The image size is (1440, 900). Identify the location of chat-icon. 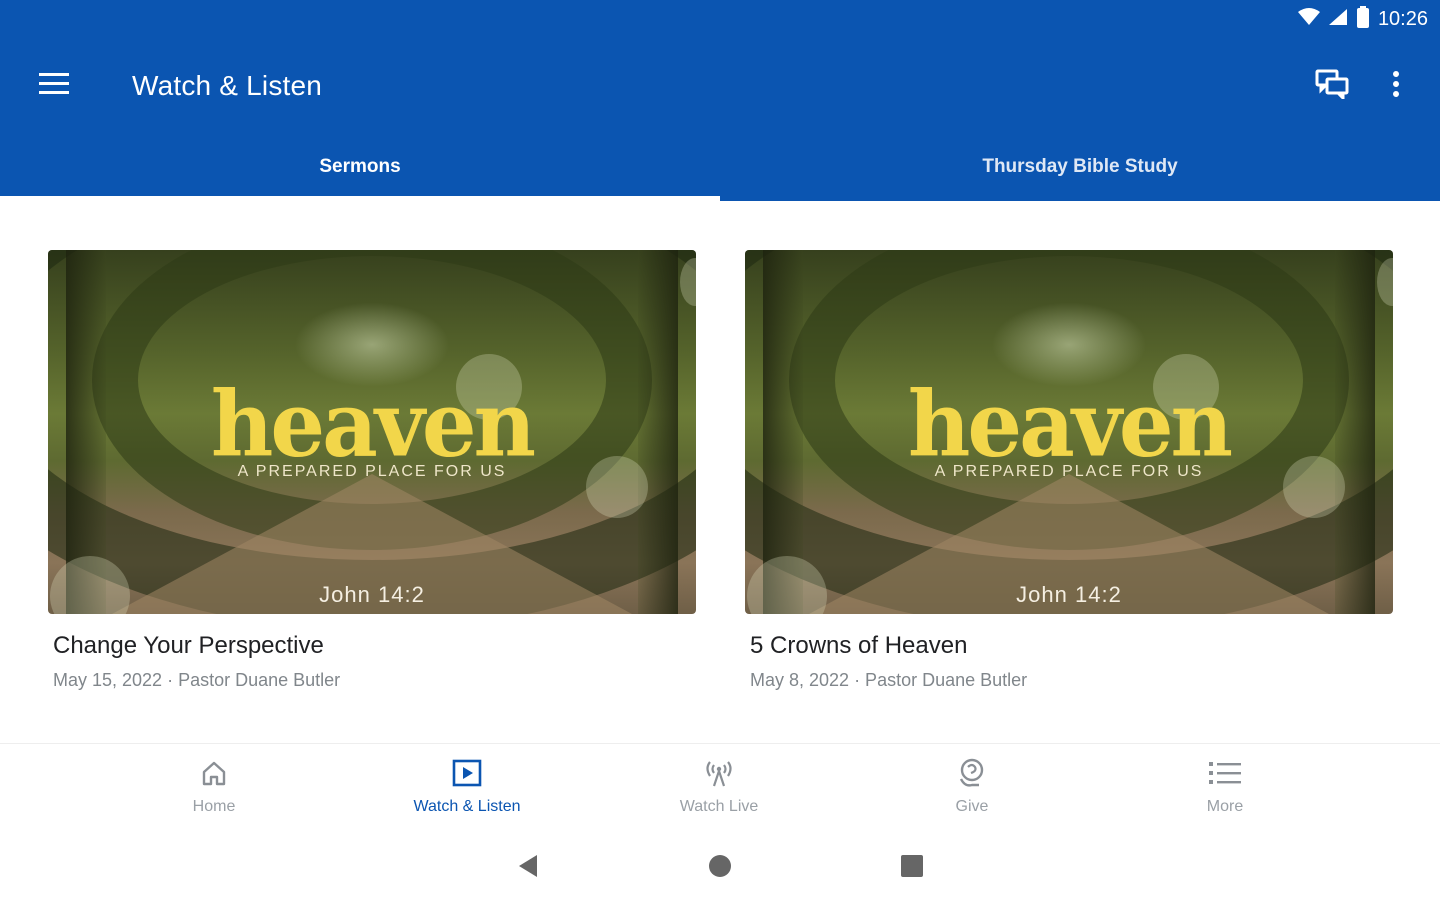
(1332, 86).